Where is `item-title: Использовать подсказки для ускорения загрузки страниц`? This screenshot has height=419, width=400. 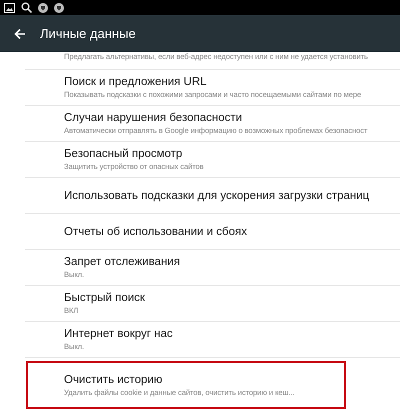 item-title: Использовать подсказки для ускорения загрузки страниц is located at coordinates (217, 196).